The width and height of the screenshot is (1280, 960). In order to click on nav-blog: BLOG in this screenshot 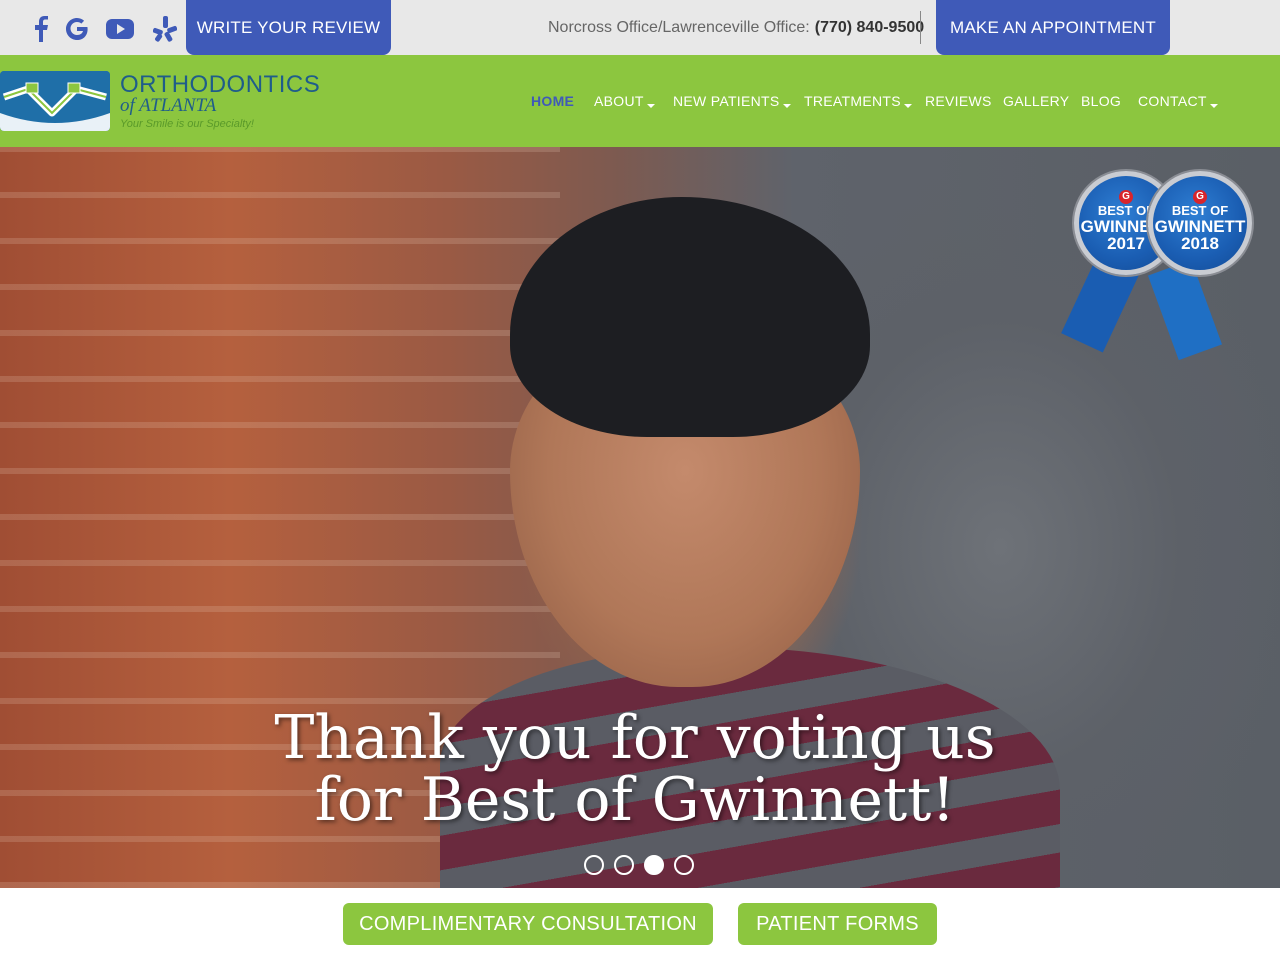, I will do `click(1101, 101)`.